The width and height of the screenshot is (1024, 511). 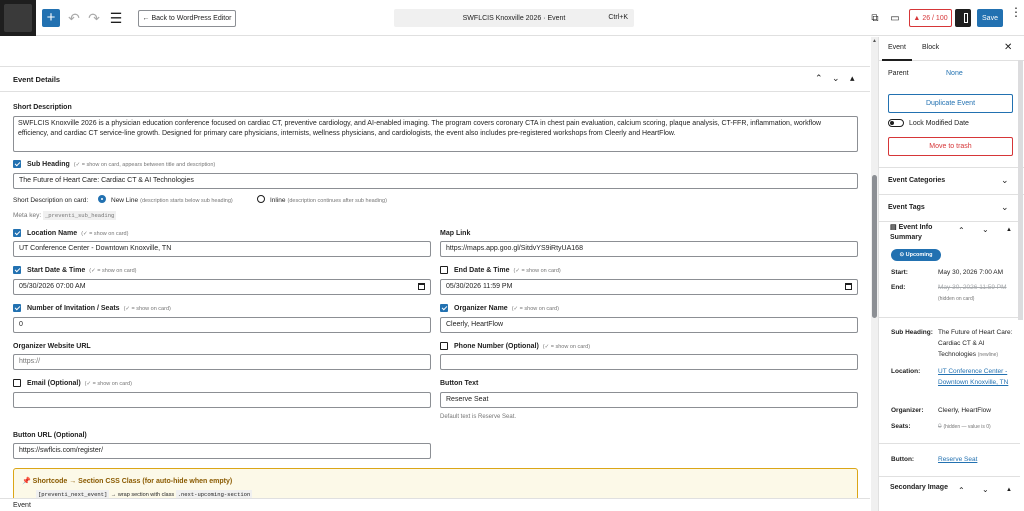 I want to click on site-logo, so click(x=18, y=18).